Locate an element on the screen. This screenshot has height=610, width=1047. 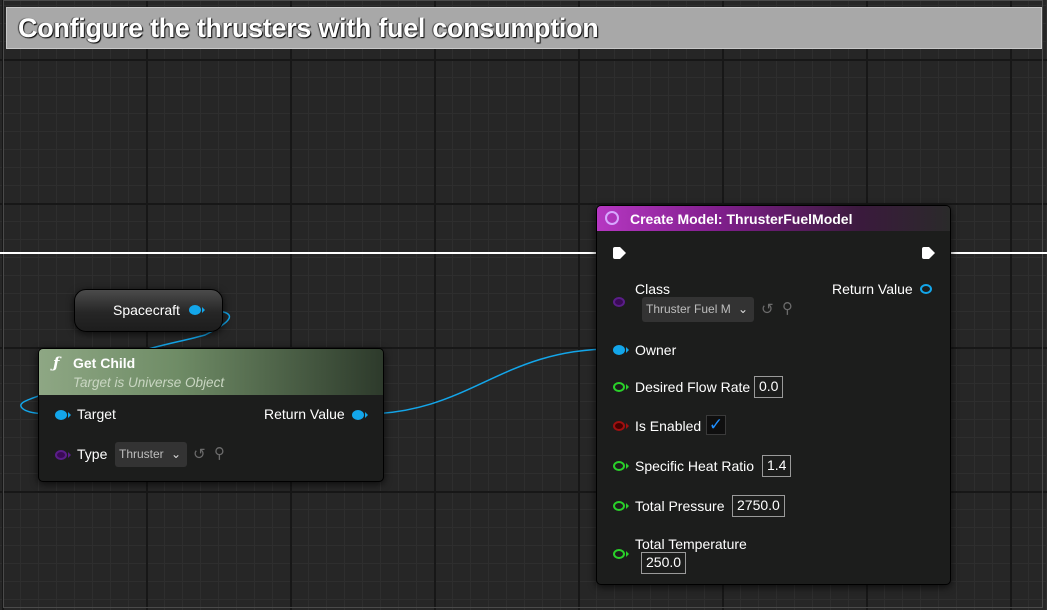
total-temperature-label: Total Temperature is located at coordinates (691, 544).